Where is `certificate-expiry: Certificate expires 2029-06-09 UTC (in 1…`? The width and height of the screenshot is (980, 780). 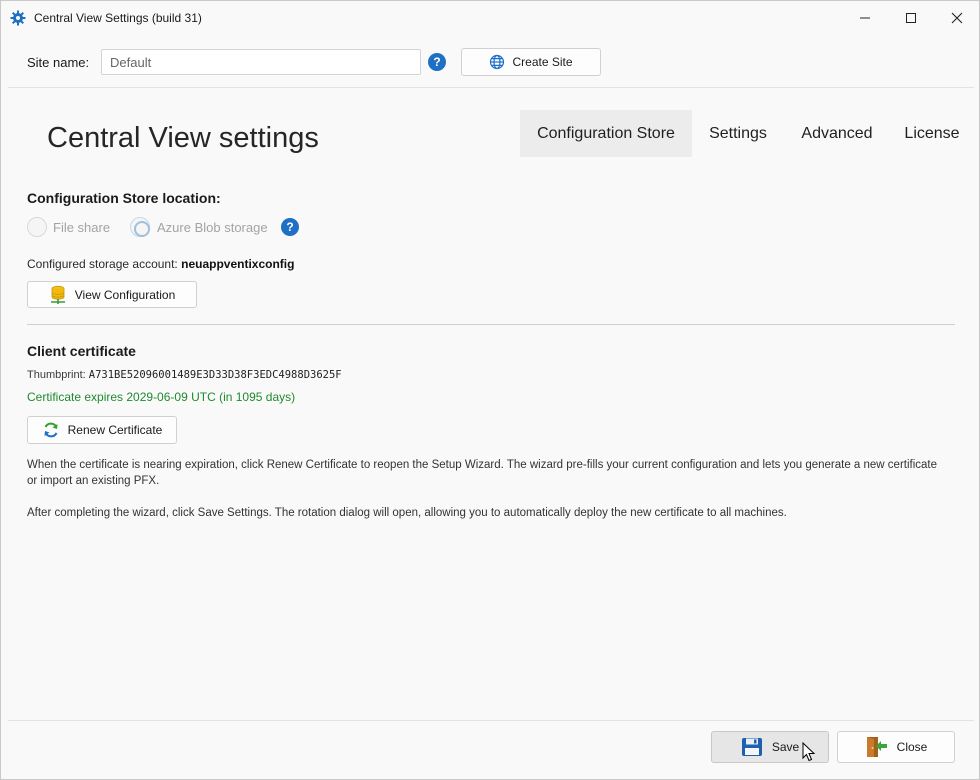
certificate-expiry: Certificate expires 2029-06-09 UTC (in 1… is located at coordinates (161, 397).